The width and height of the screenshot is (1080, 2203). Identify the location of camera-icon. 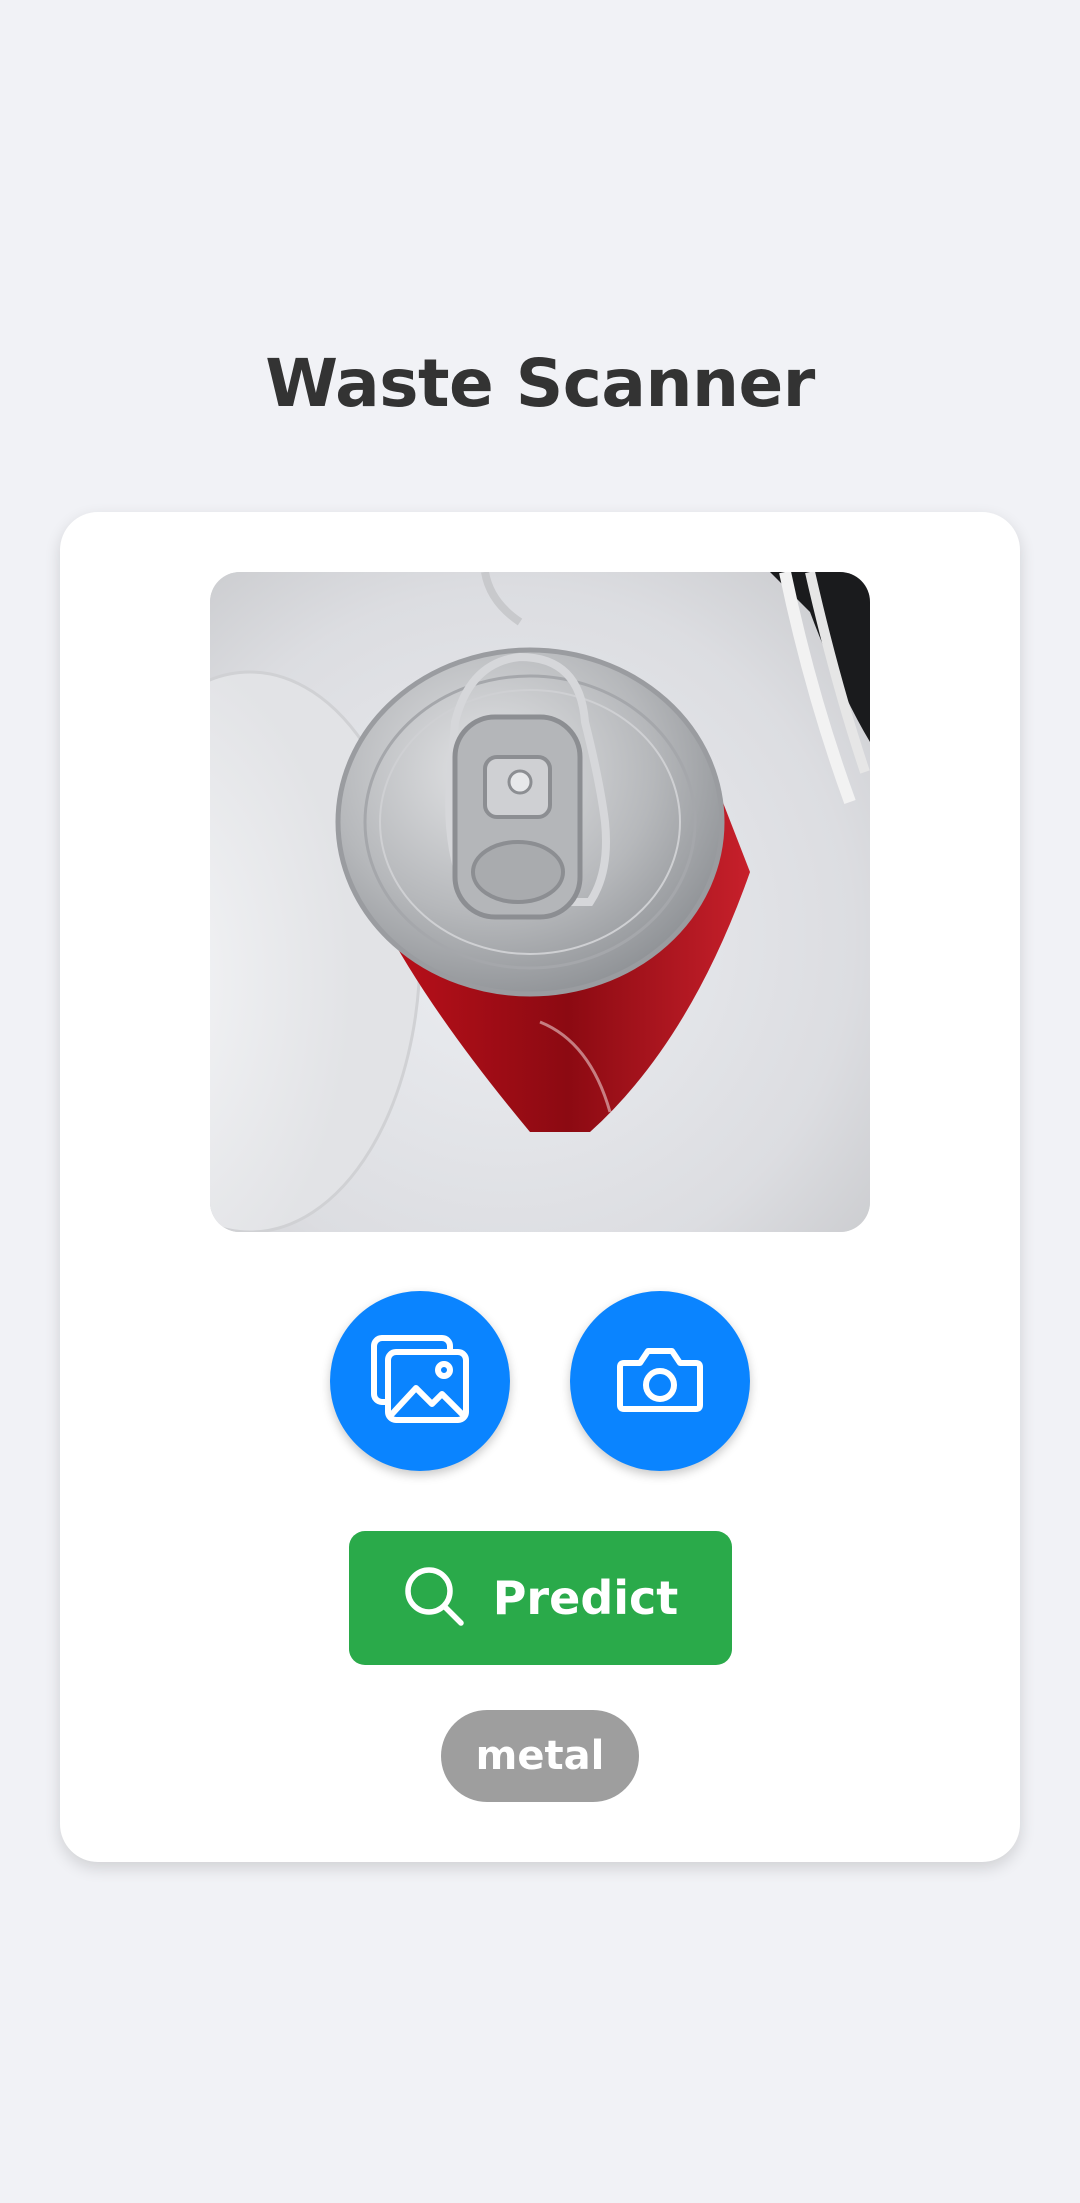
(660, 1381).